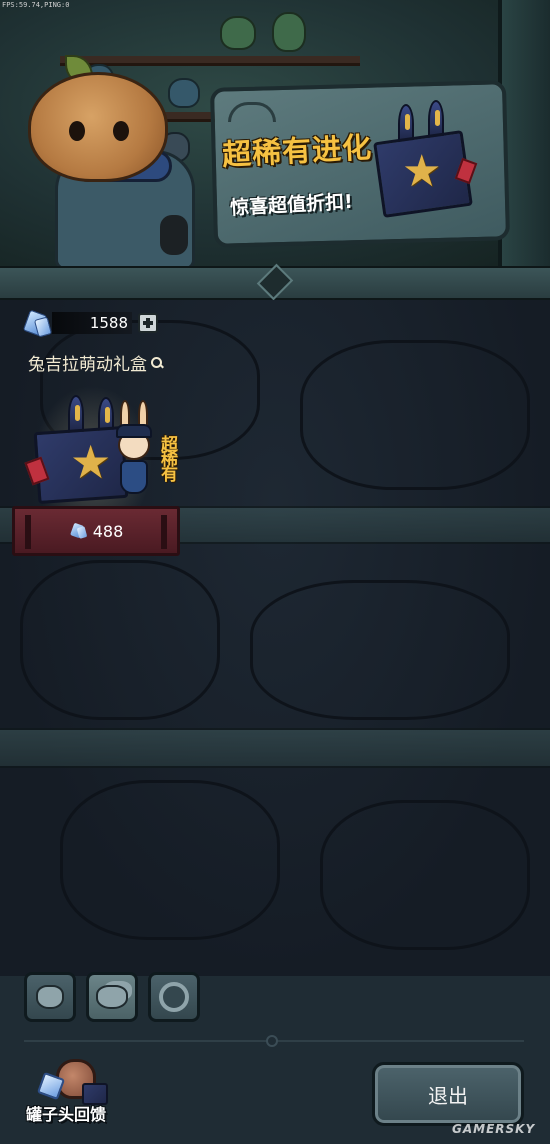 The image size is (550, 1144). I want to click on rarity-label: 超稀有, so click(167, 457).